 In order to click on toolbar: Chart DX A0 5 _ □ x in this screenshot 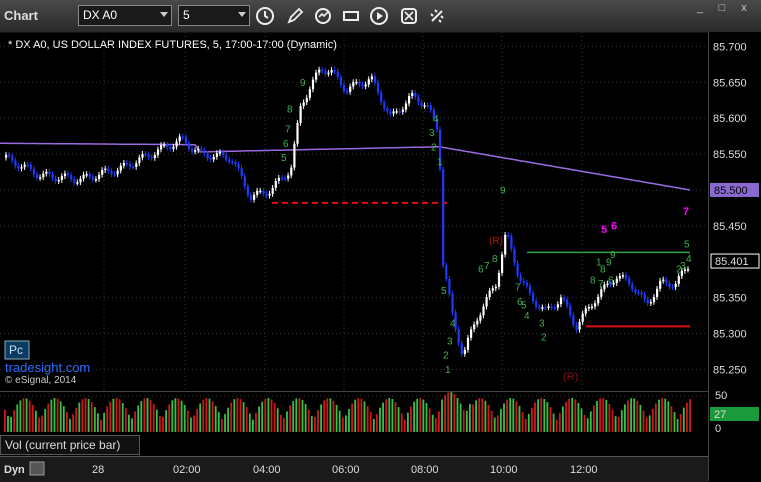, I will do `click(380, 16)`.